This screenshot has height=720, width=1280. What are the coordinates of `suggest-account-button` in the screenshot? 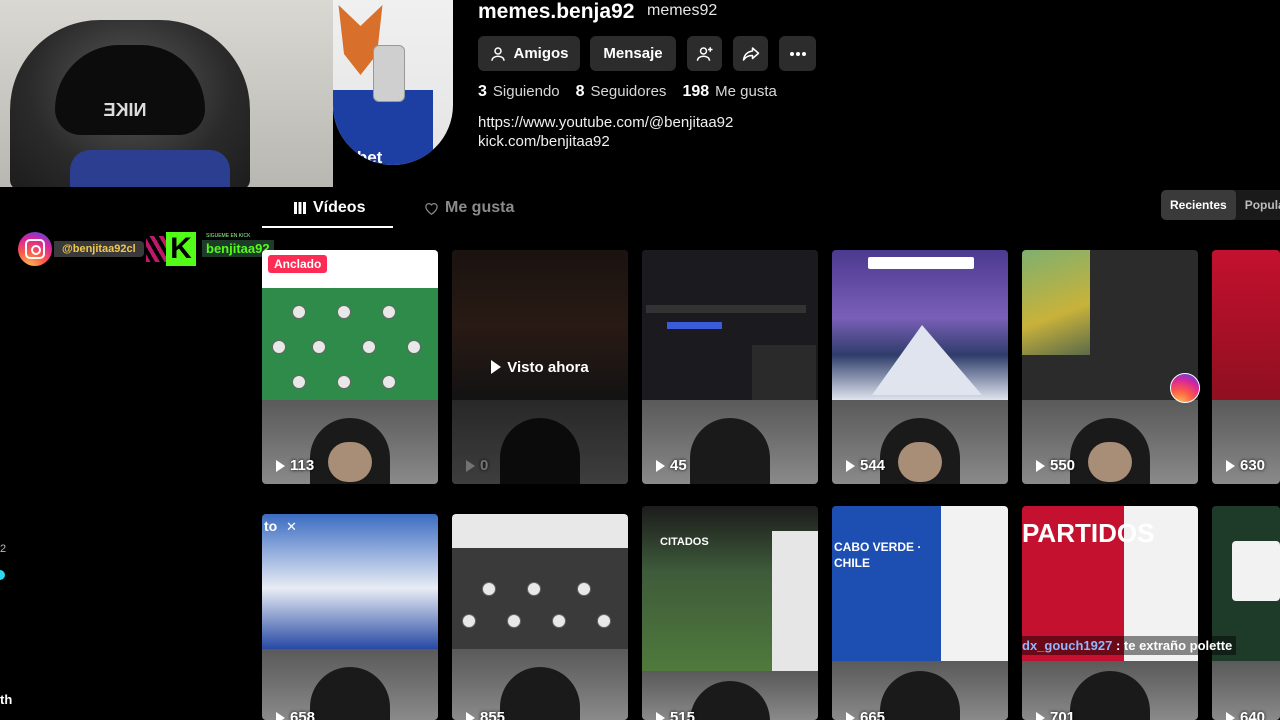 It's located at (704, 53).